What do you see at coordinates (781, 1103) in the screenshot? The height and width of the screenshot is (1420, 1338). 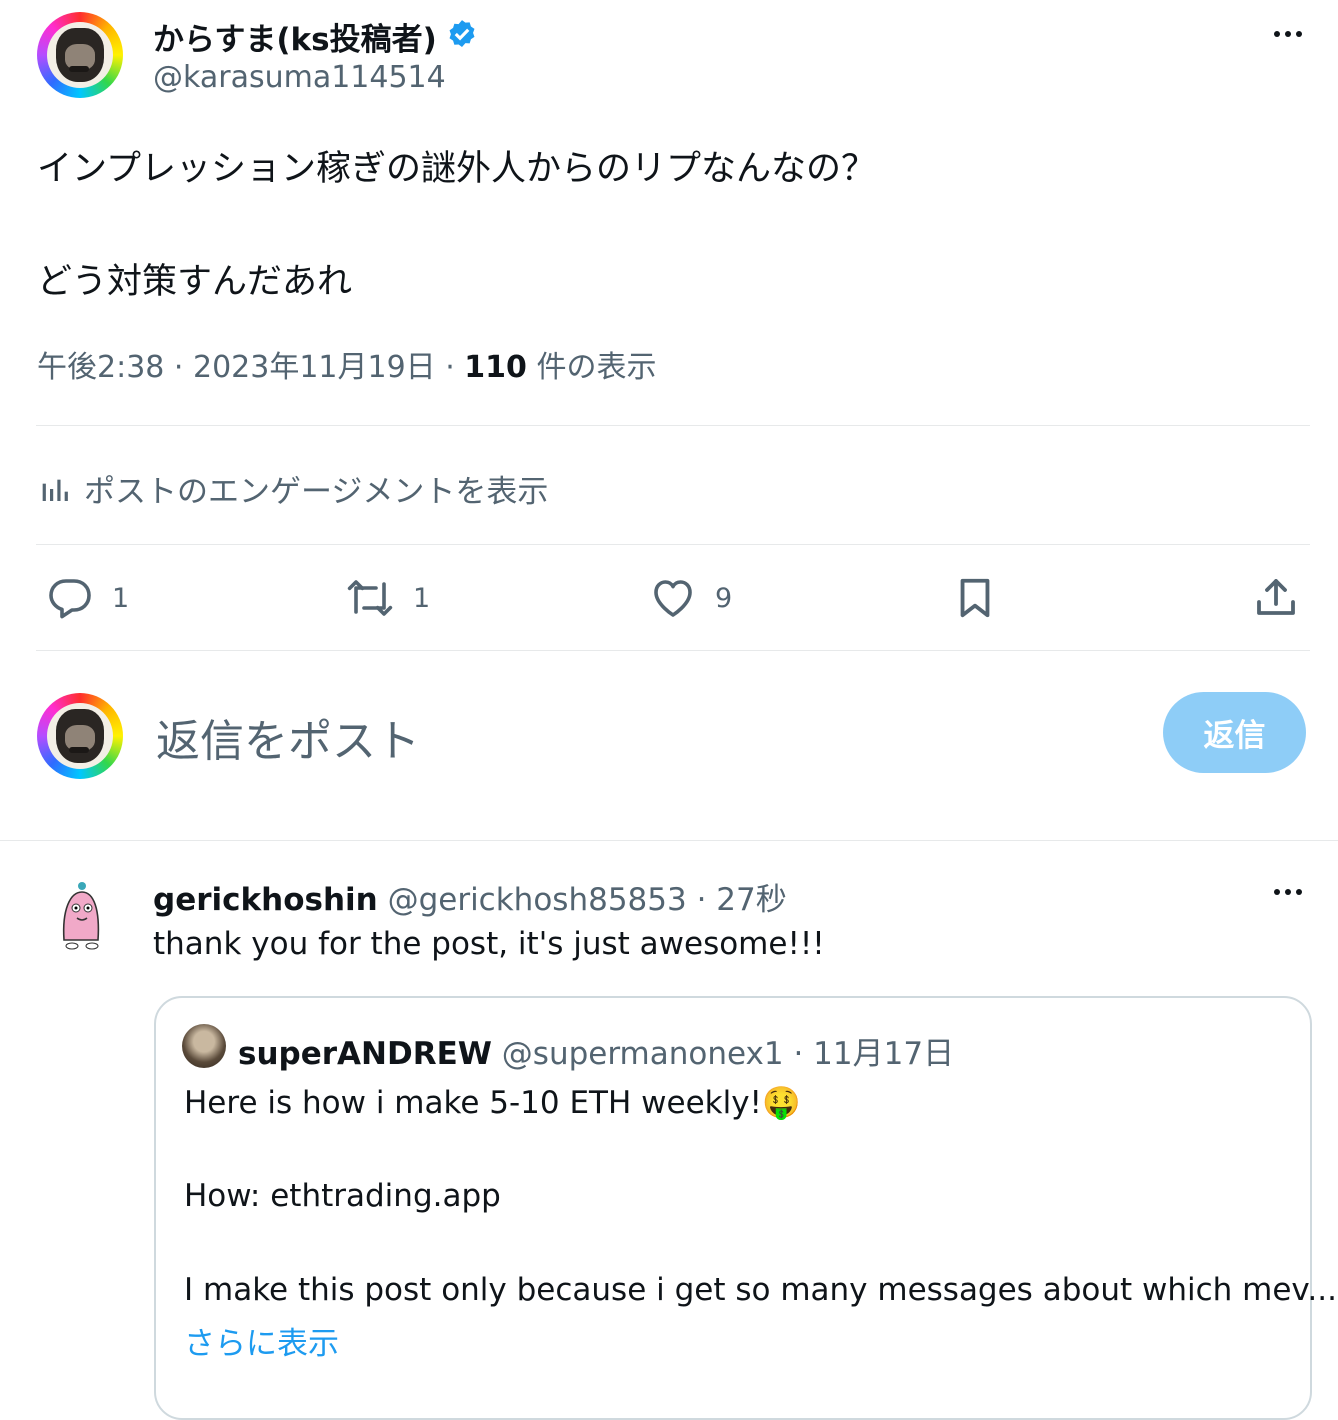 I see `money-face-icon: 🤑` at bounding box center [781, 1103].